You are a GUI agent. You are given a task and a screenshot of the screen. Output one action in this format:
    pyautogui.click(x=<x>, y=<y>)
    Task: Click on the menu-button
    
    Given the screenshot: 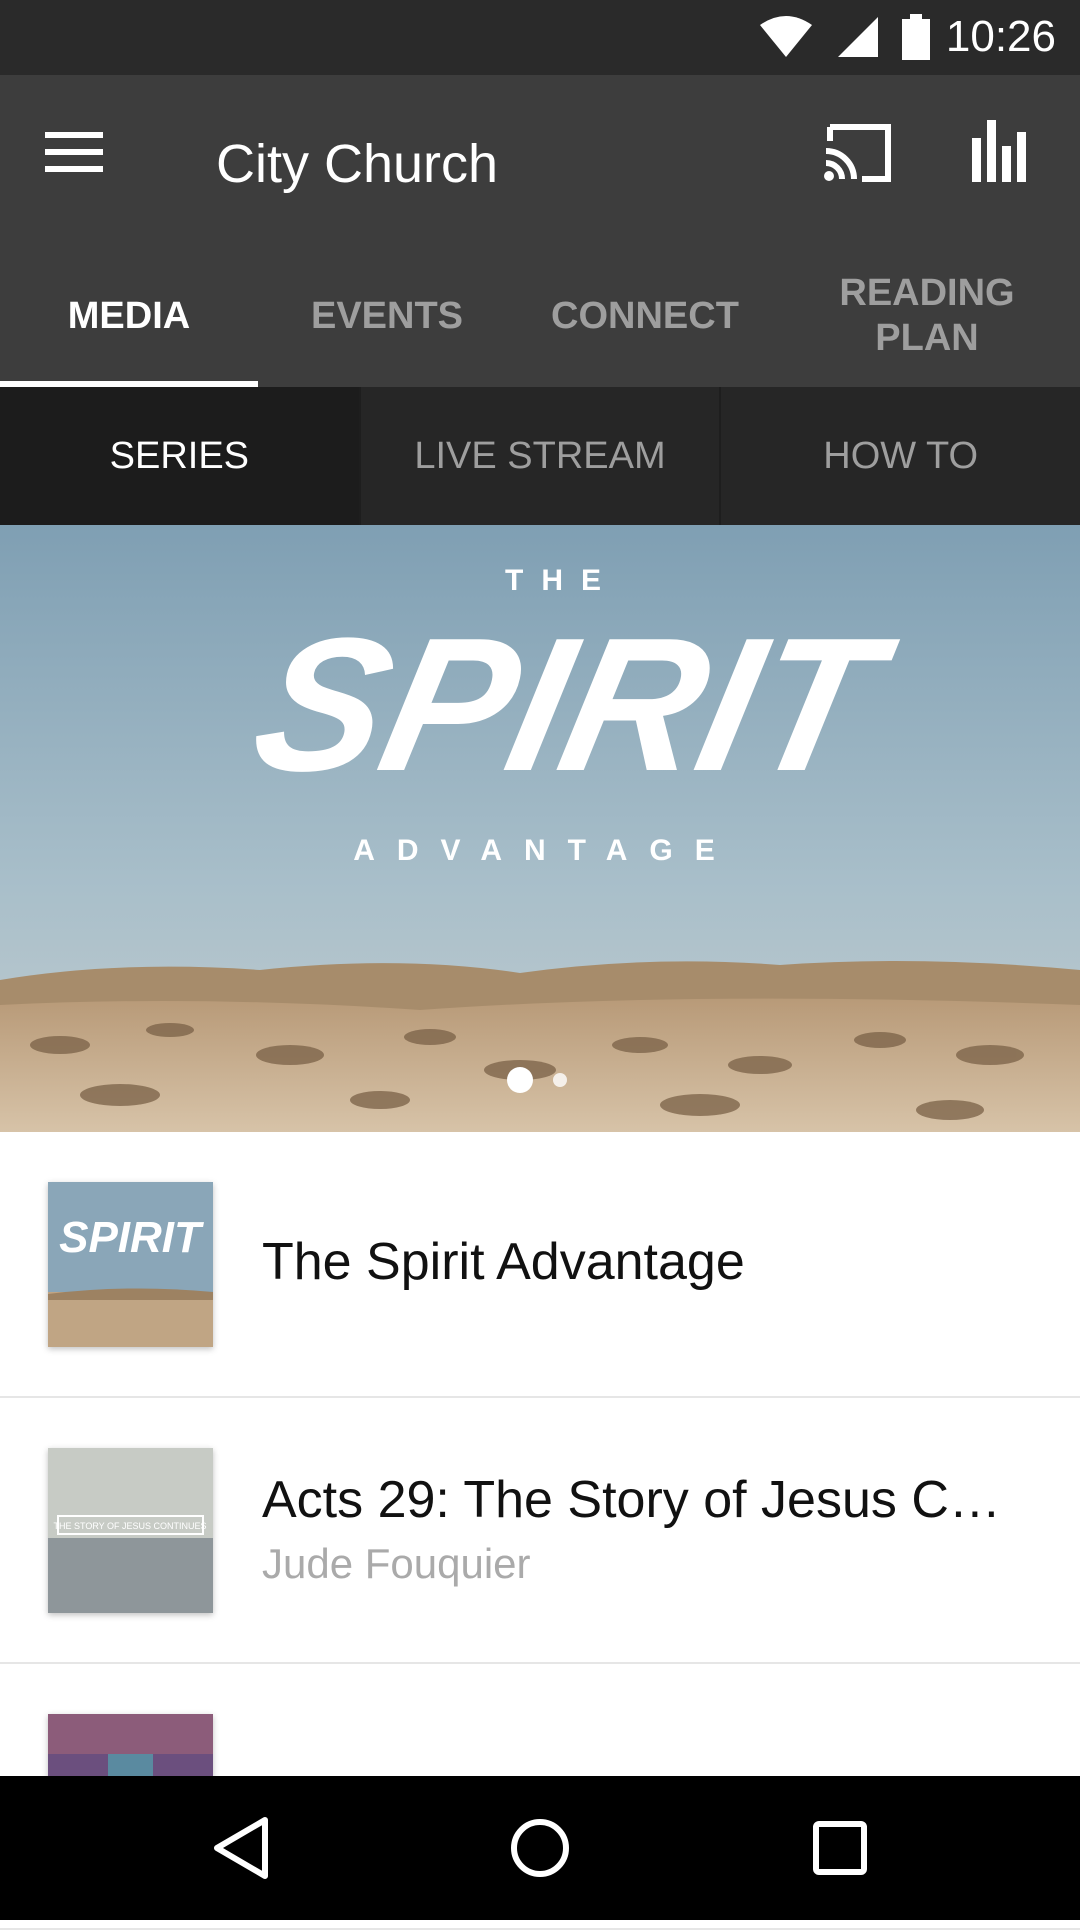 What is the action you would take?
    pyautogui.click(x=85, y=160)
    